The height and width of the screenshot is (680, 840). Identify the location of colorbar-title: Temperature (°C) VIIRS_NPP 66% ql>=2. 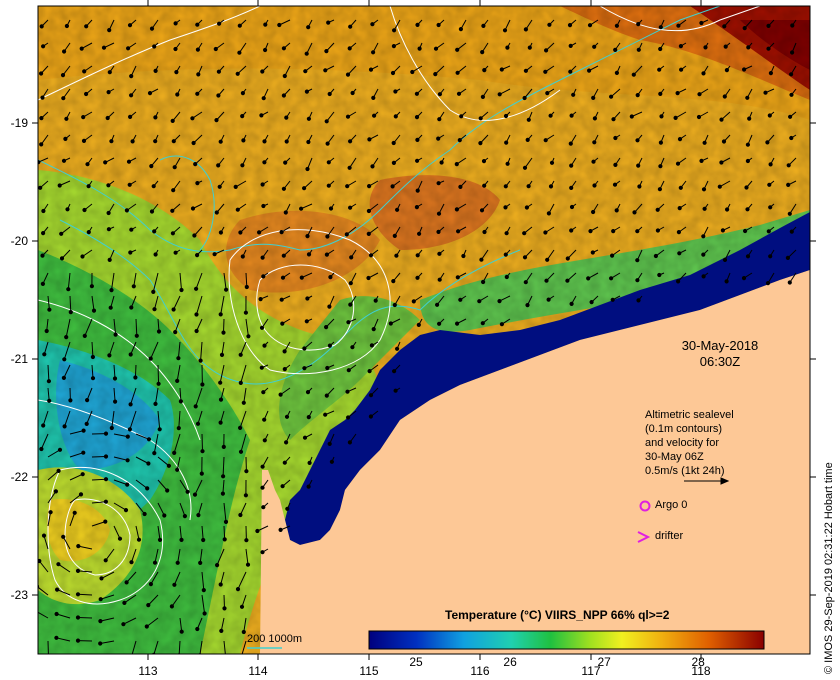
(557, 615).